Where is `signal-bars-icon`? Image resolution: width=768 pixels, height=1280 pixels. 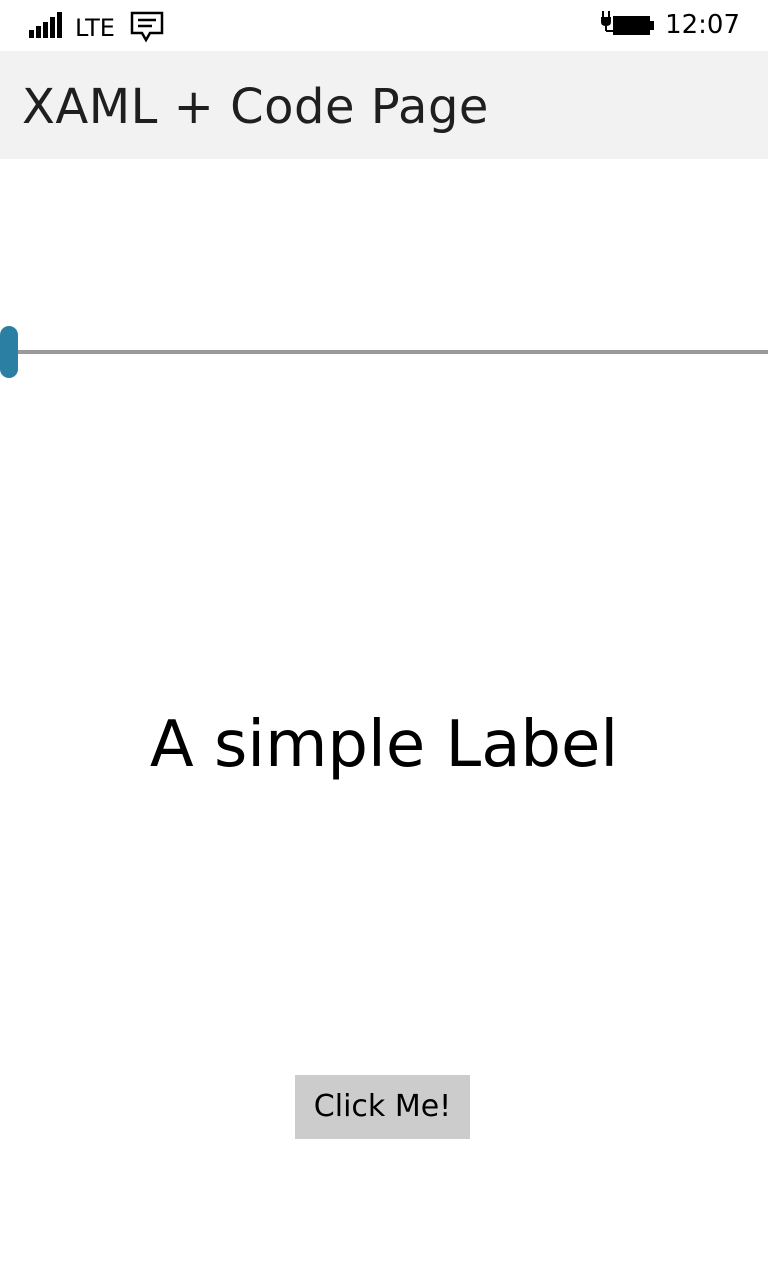
signal-bars-icon is located at coordinates (45, 25).